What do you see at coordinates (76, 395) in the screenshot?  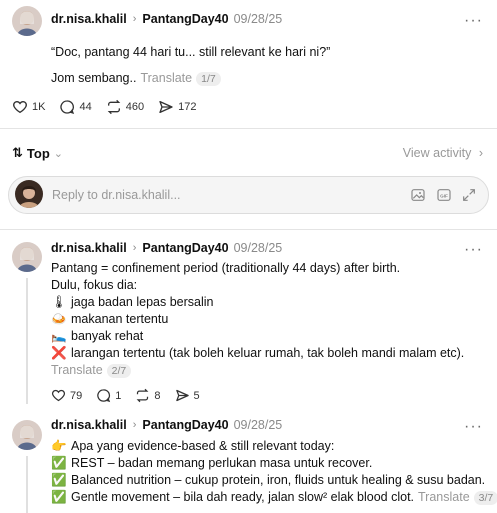 I see `like-count: 79` at bounding box center [76, 395].